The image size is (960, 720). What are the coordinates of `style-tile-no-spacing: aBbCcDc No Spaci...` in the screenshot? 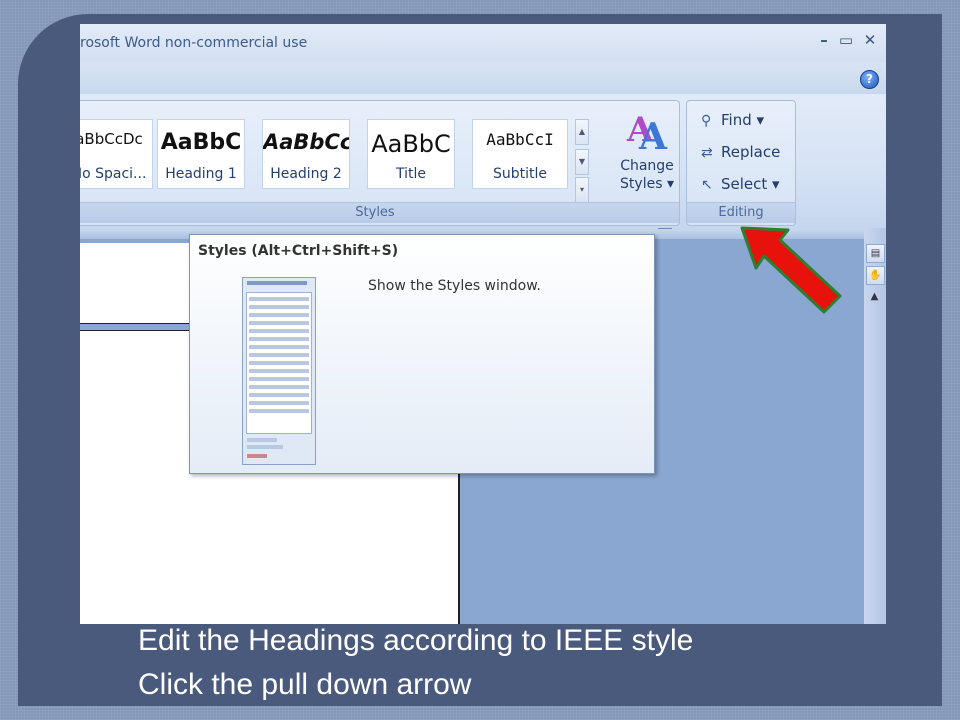 It's located at (116, 154).